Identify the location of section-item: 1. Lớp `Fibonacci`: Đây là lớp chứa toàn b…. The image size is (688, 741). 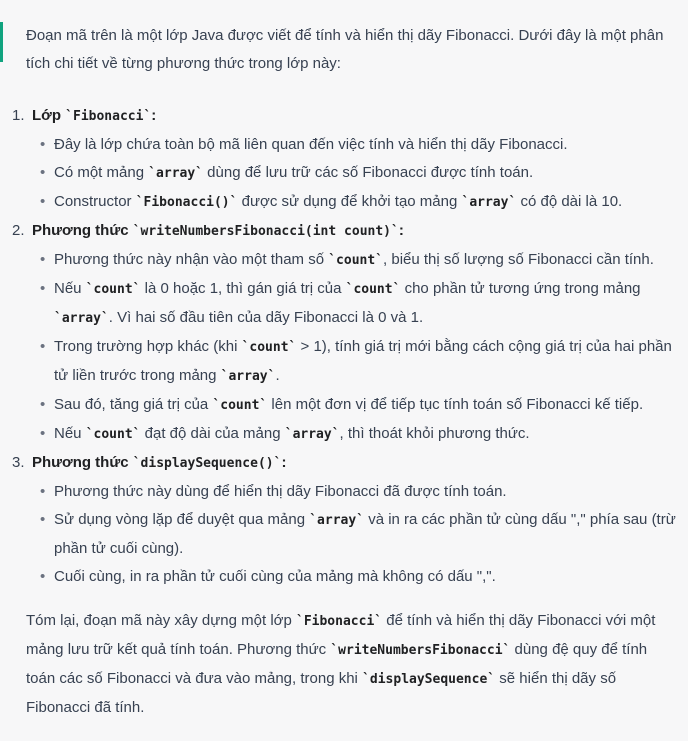
(344, 159).